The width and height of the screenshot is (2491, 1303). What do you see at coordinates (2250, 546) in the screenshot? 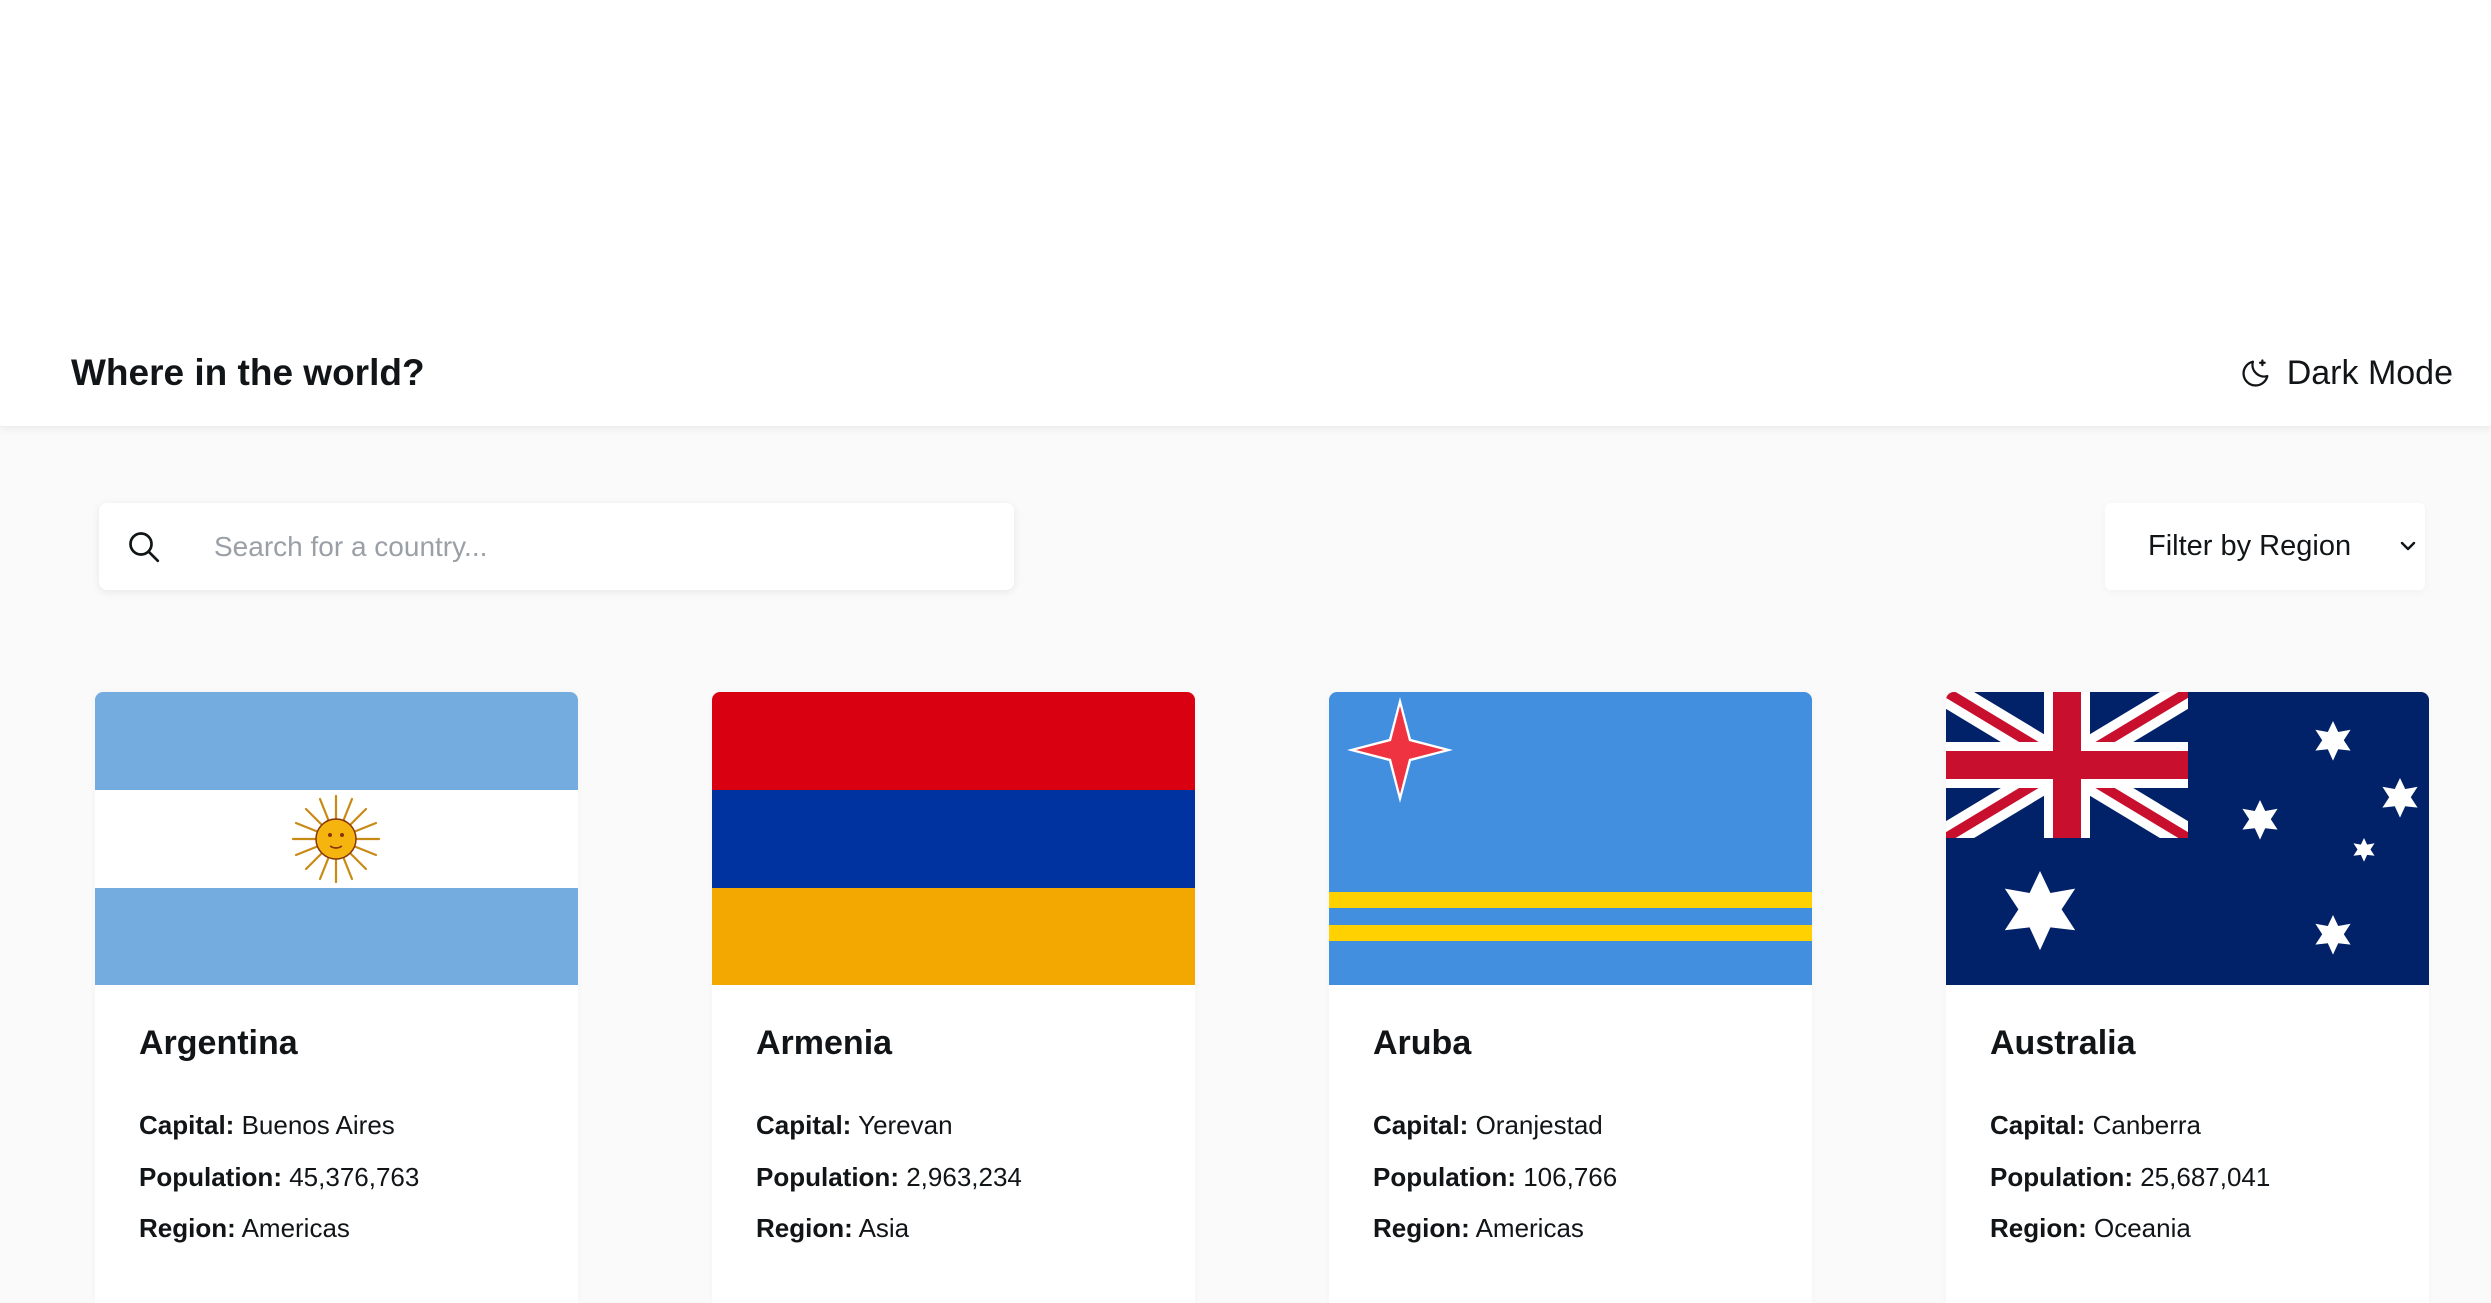
I see `filter-label: Filter by Region` at bounding box center [2250, 546].